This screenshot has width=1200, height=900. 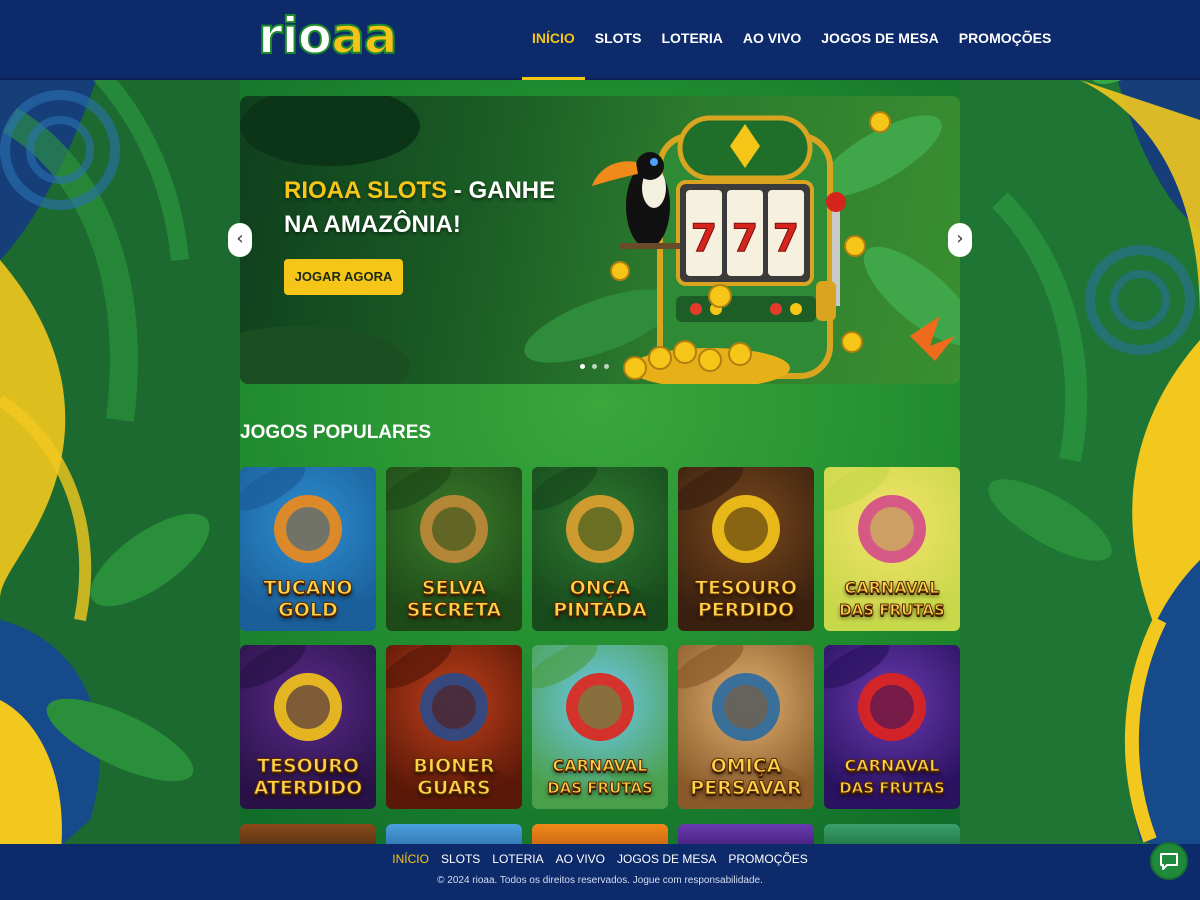 I want to click on nav-slots: SLOTS, so click(x=618, y=40).